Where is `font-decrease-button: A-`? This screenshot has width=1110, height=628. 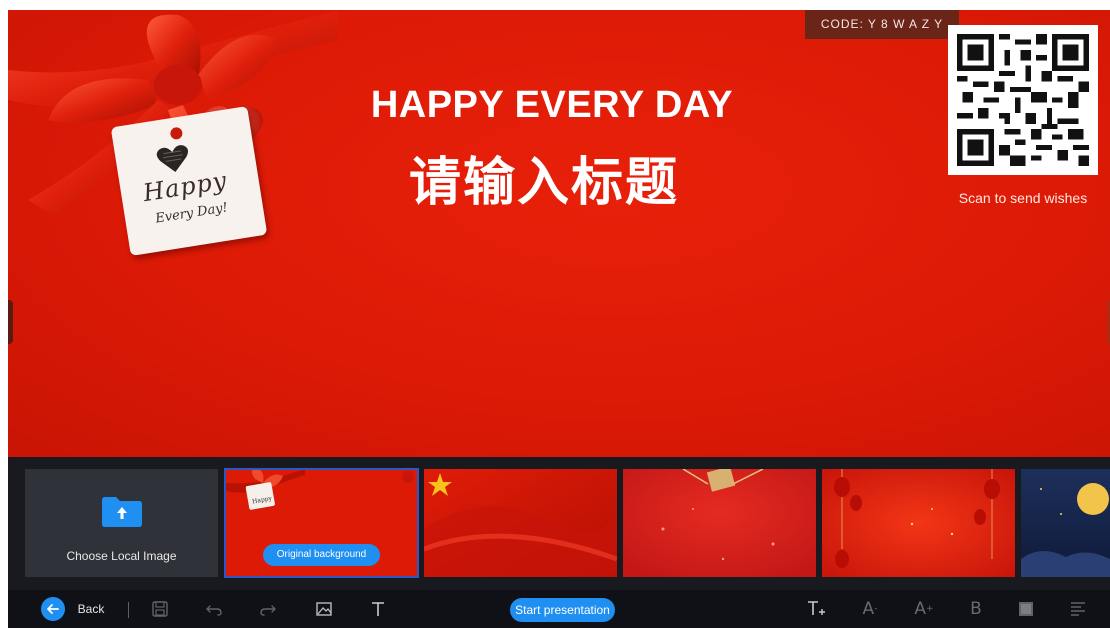
font-decrease-button: A- is located at coordinates (870, 609).